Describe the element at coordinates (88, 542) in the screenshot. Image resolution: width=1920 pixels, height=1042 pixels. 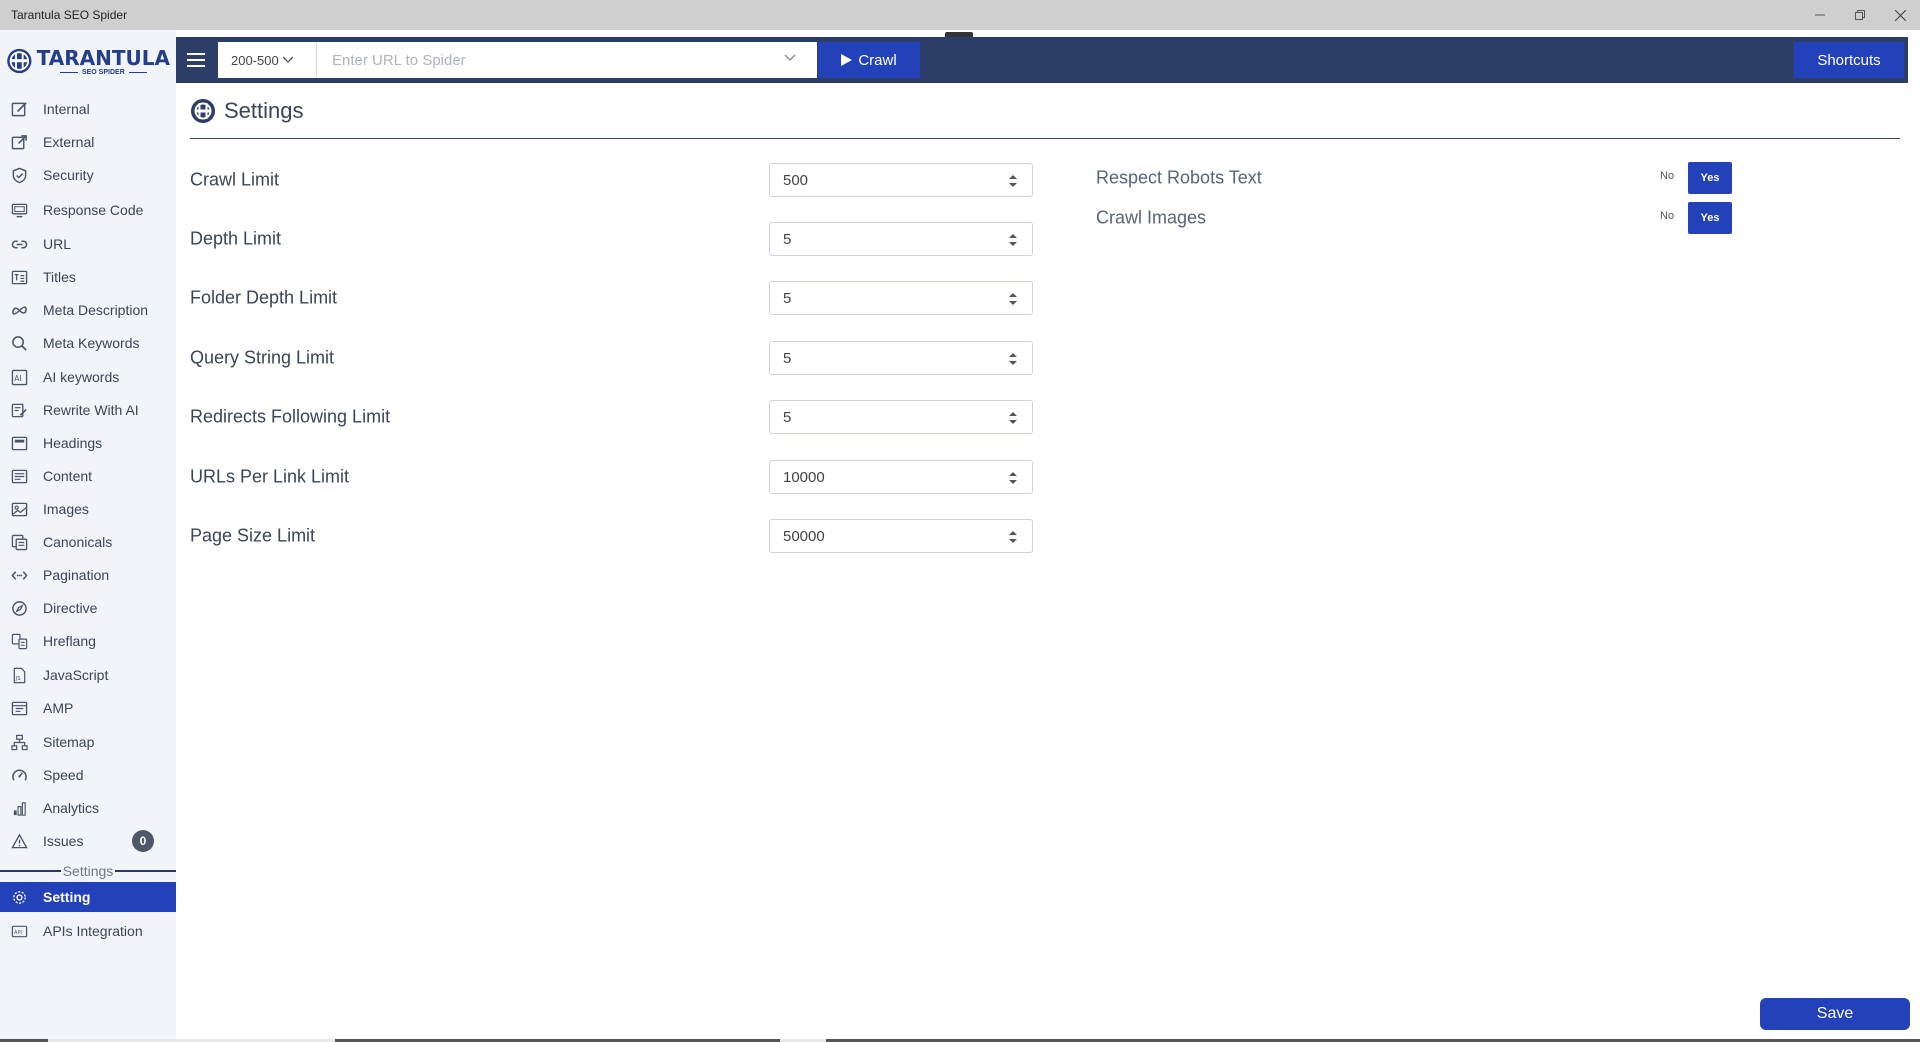
I see `sidebar-item-canonicals: Canonicals` at that location.